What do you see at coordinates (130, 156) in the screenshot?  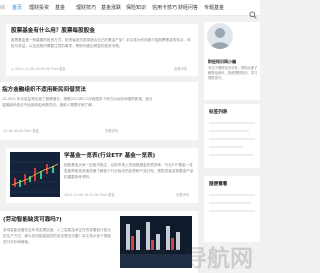 I see `post-title: 学基金一览表(行业ETF 基金一览表)` at bounding box center [130, 156].